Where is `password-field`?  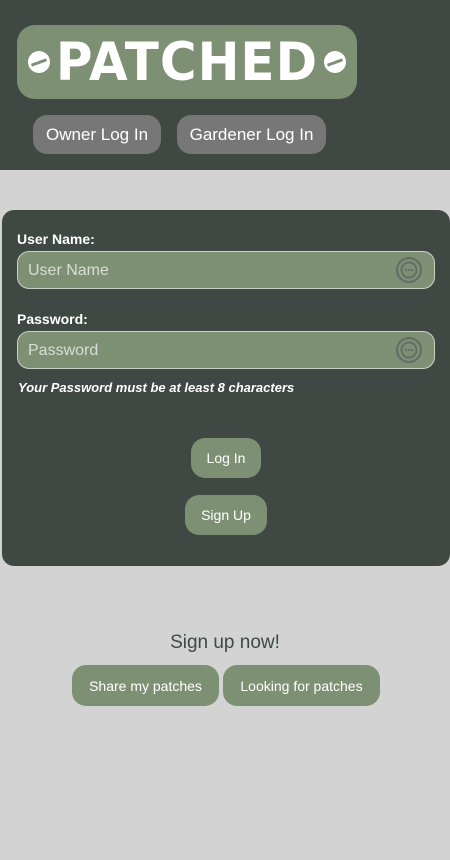
password-field is located at coordinates (226, 350).